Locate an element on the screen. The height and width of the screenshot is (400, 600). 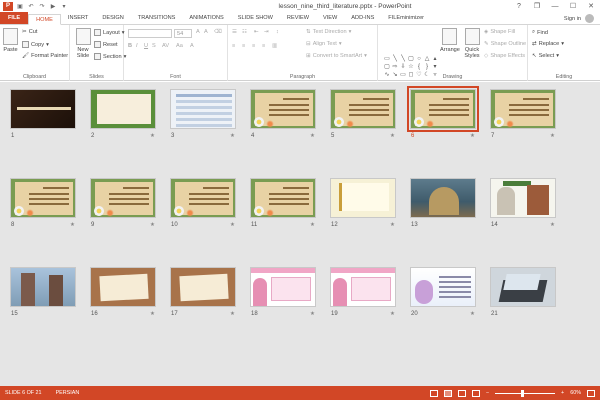
zoom-out-button: − is located at coordinates (487, 393).